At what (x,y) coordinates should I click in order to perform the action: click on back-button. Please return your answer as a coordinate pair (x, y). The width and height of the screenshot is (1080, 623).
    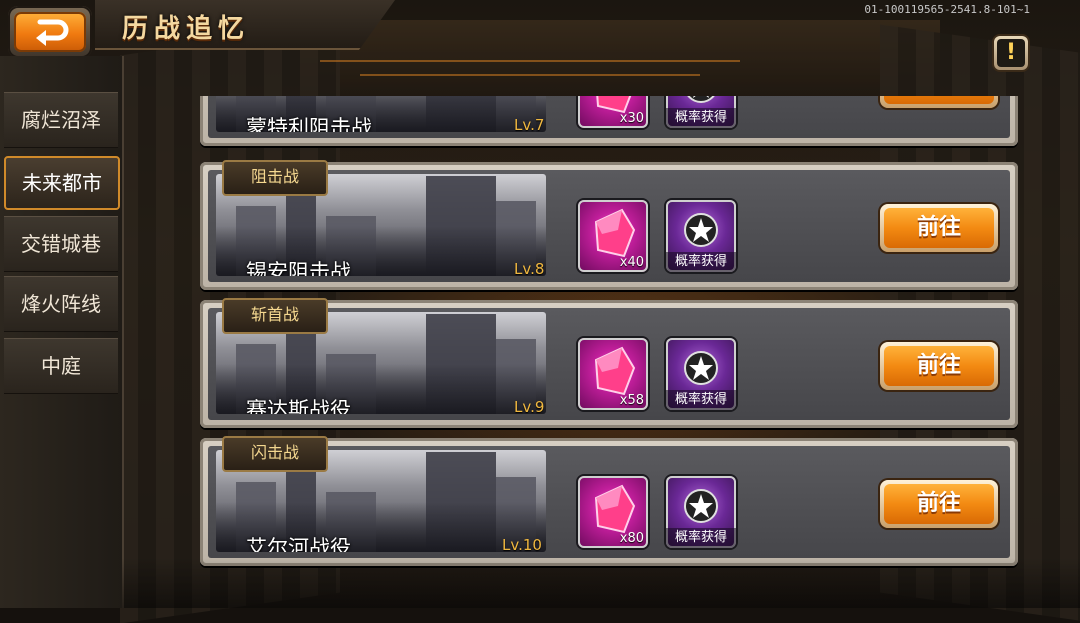
    Looking at the image, I should click on (50, 32).